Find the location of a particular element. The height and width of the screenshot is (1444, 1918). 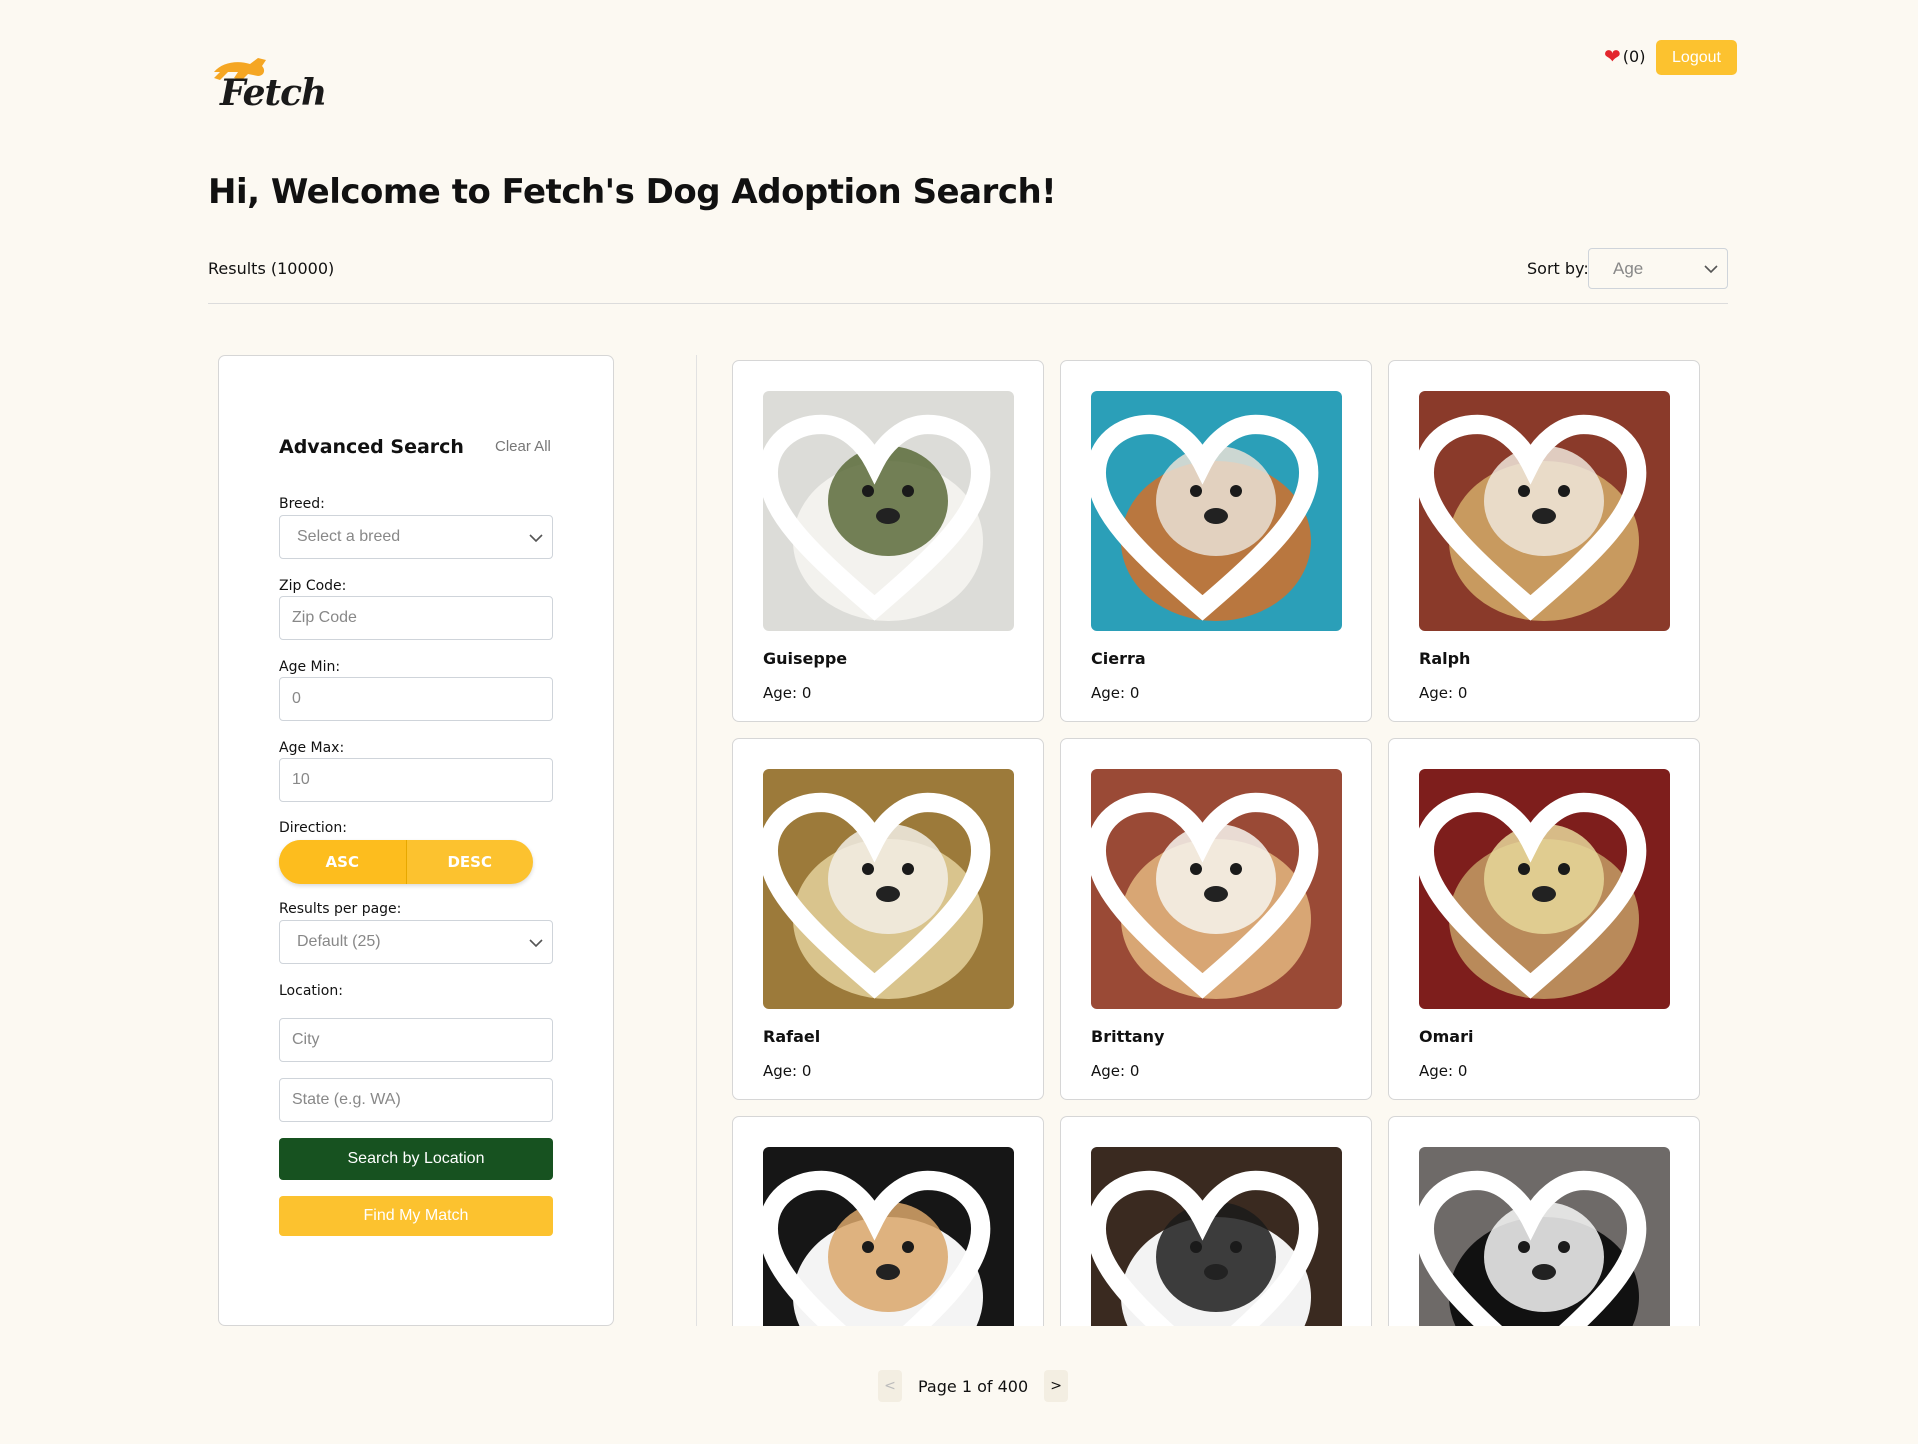

dog-name: Guiseppe is located at coordinates (805, 658).